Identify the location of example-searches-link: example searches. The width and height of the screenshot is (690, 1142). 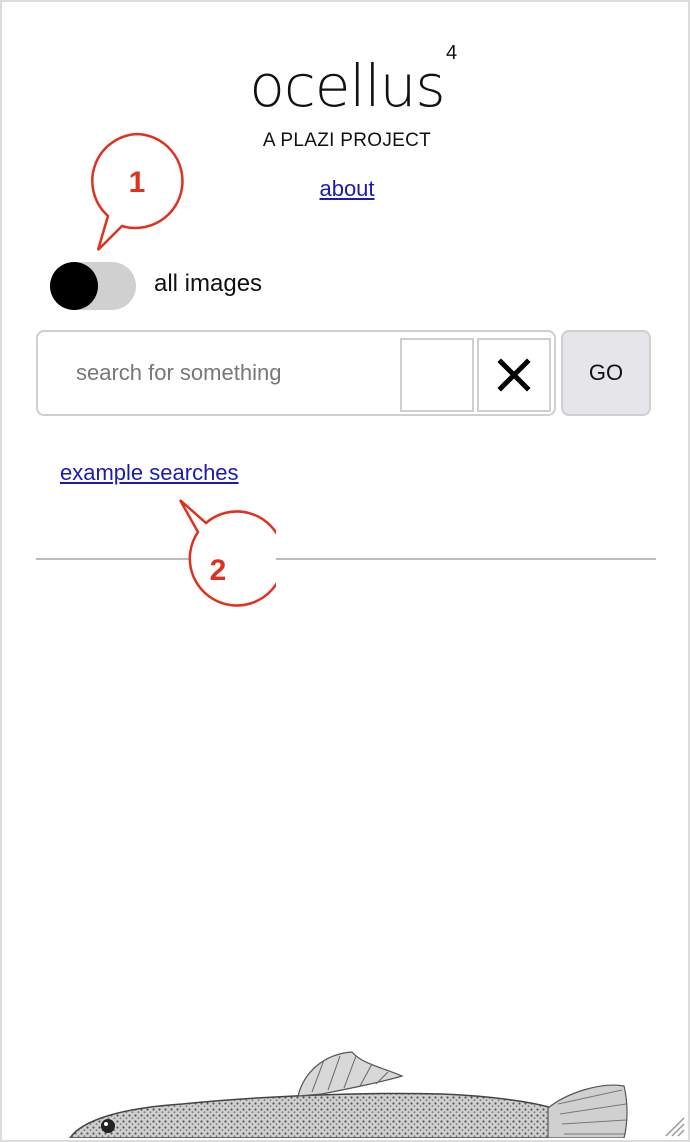
(149, 472).